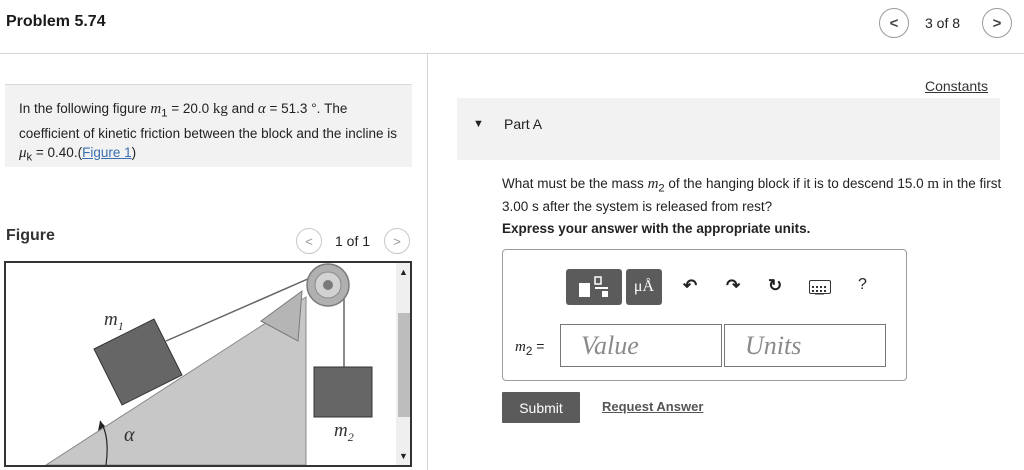 This screenshot has height=470, width=1024. I want to click on templates-button, so click(594, 287).